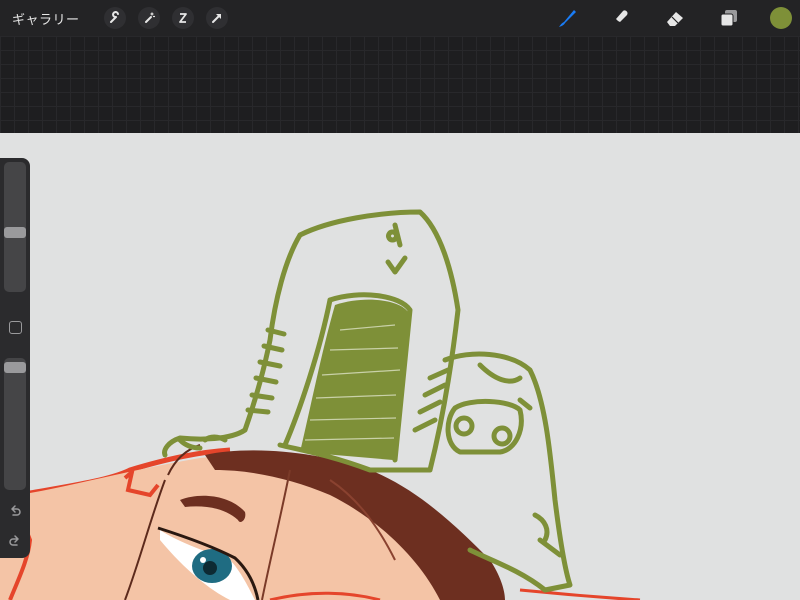 This screenshot has width=800, height=600. I want to click on green-fill, so click(354, 379).